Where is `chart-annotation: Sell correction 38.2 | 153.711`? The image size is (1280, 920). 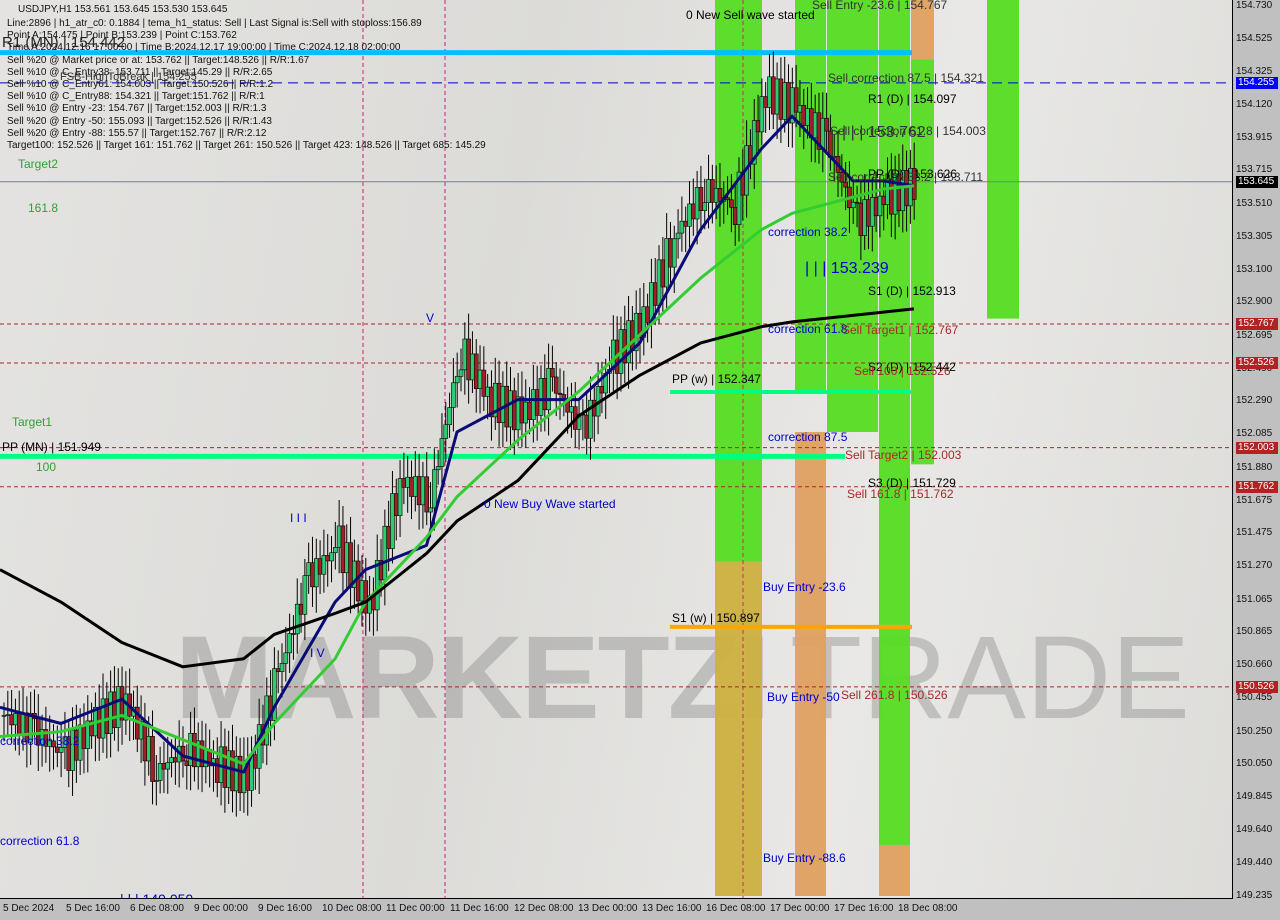 chart-annotation: Sell correction 38.2 | 153.711 is located at coordinates (905, 177).